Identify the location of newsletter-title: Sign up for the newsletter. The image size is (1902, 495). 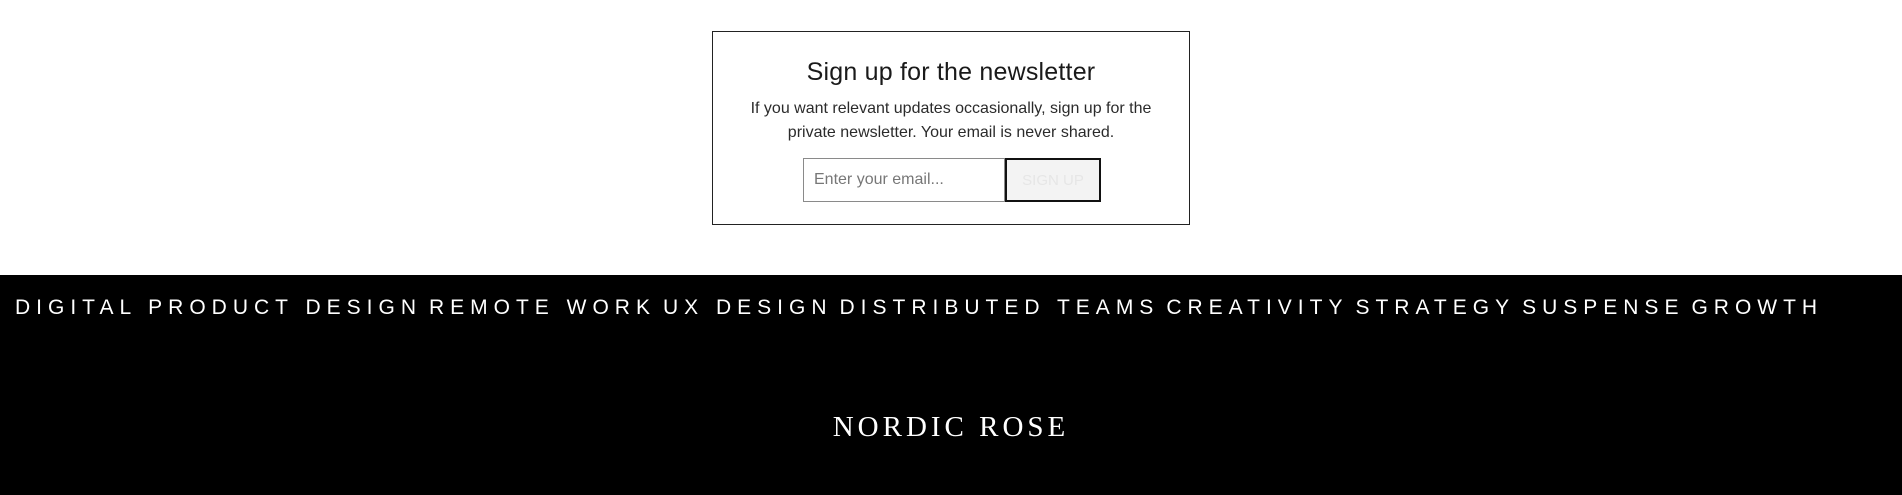
(951, 72).